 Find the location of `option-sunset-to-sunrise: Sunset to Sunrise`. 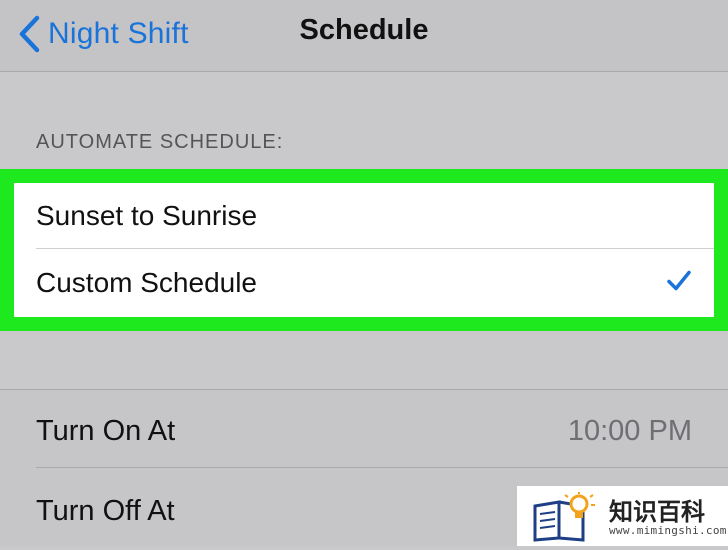

option-sunset-to-sunrise: Sunset to Sunrise is located at coordinates (364, 216).